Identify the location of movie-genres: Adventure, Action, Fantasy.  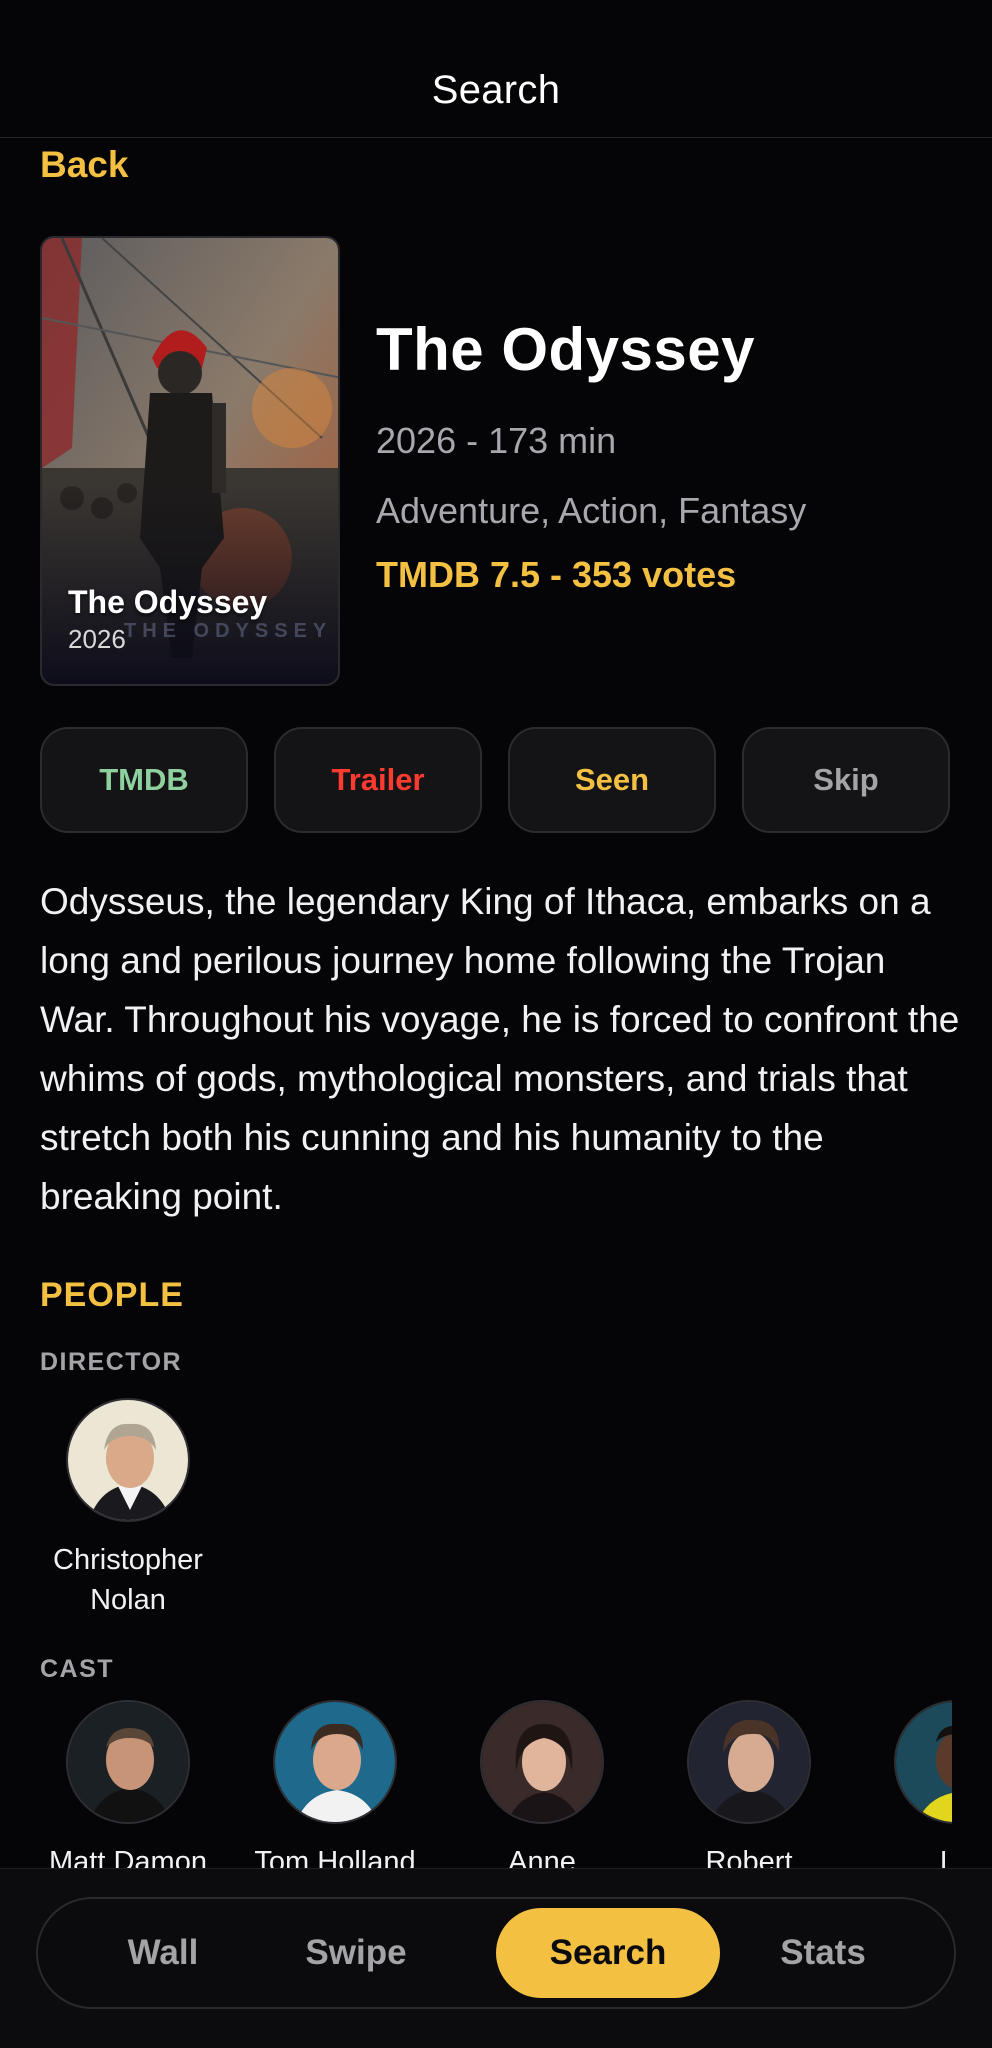
(591, 510).